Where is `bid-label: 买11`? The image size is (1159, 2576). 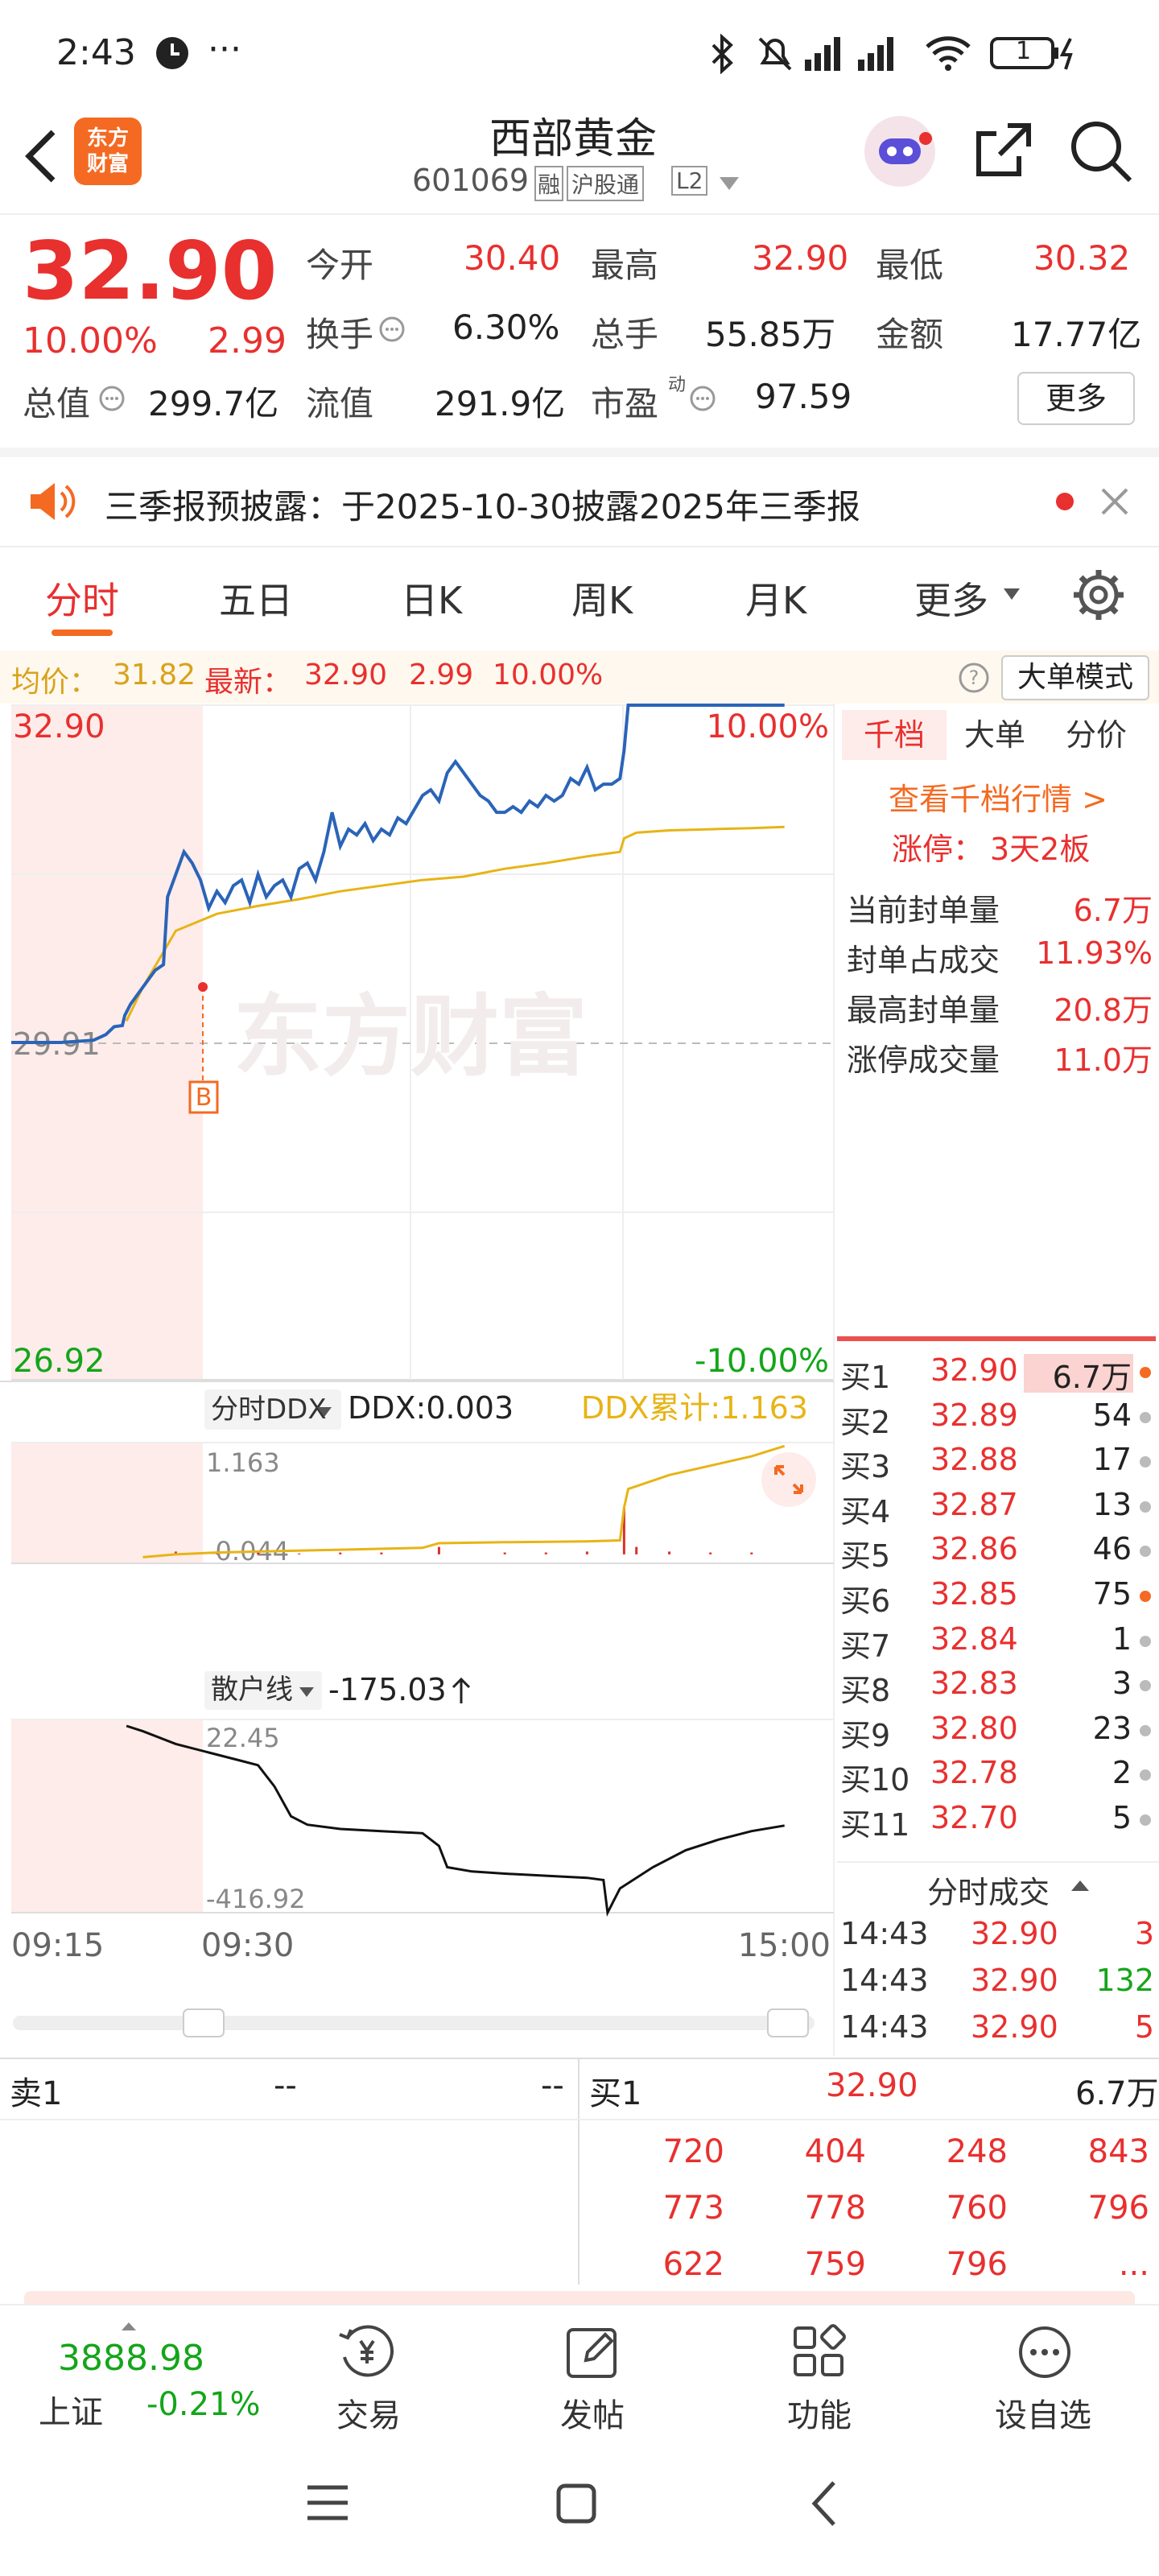
bid-label: 买11 is located at coordinates (875, 1825).